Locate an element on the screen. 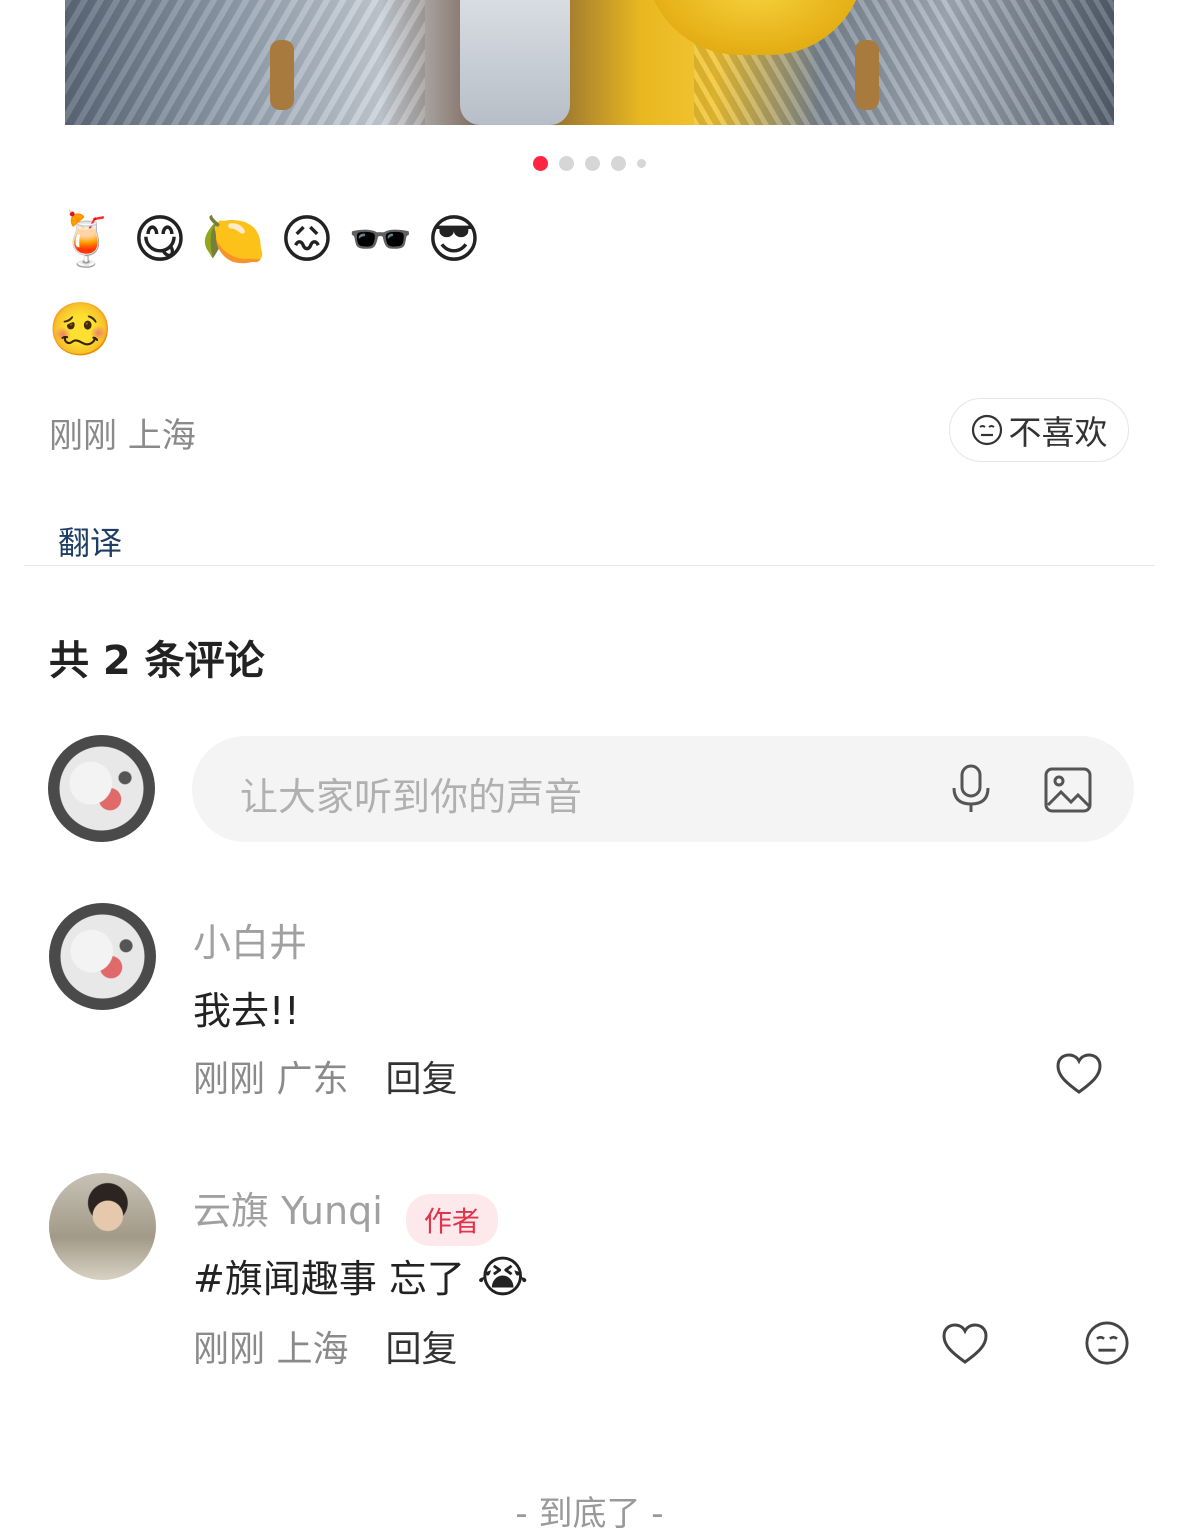  comment-meta-row: 刚刚 上海 回复 is located at coordinates (325, 1346).